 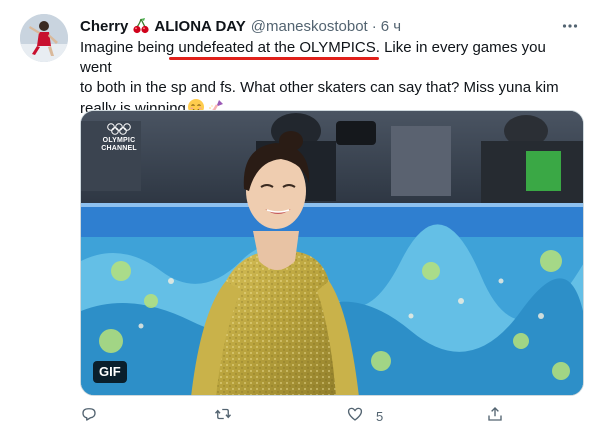 I want to click on handle: @maneskostobot, so click(x=309, y=26).